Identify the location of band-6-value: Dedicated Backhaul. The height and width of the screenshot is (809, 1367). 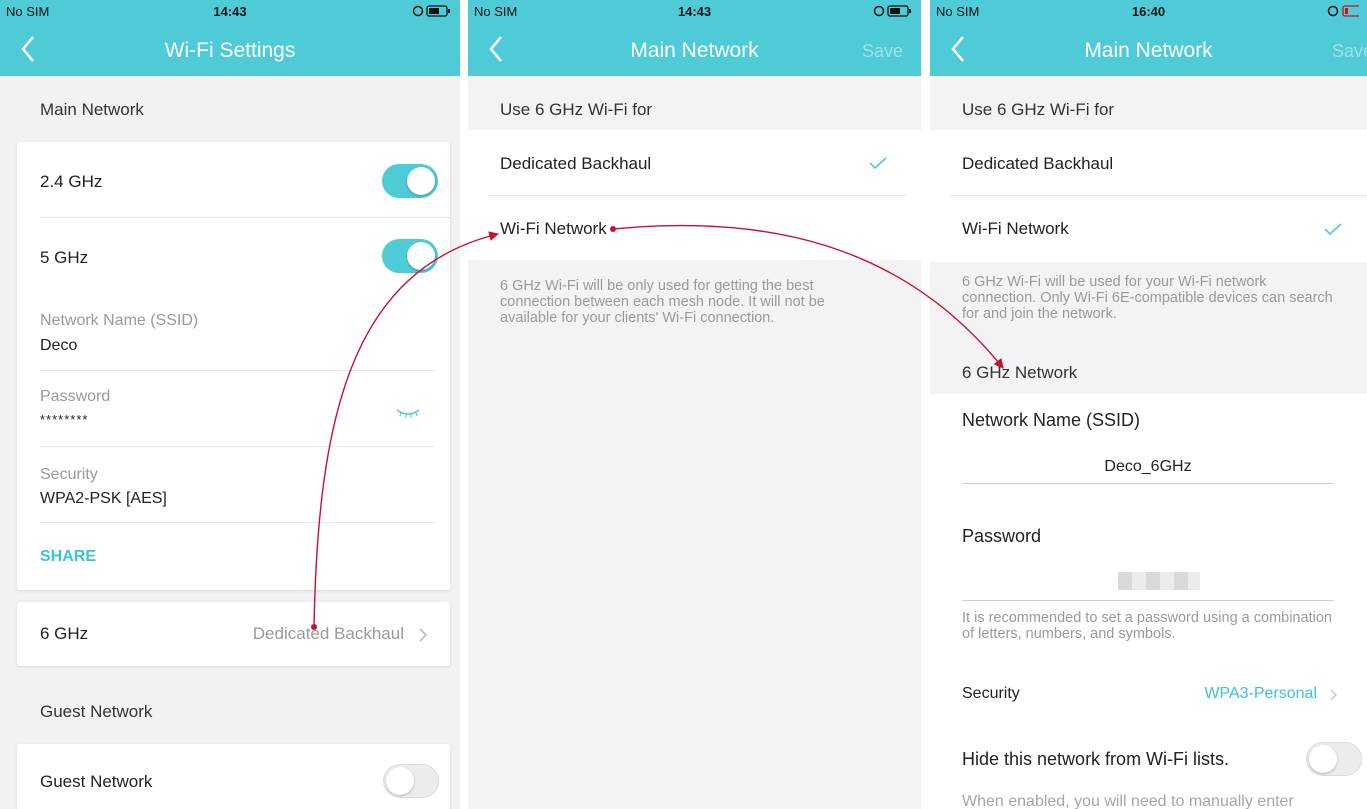
(328, 633).